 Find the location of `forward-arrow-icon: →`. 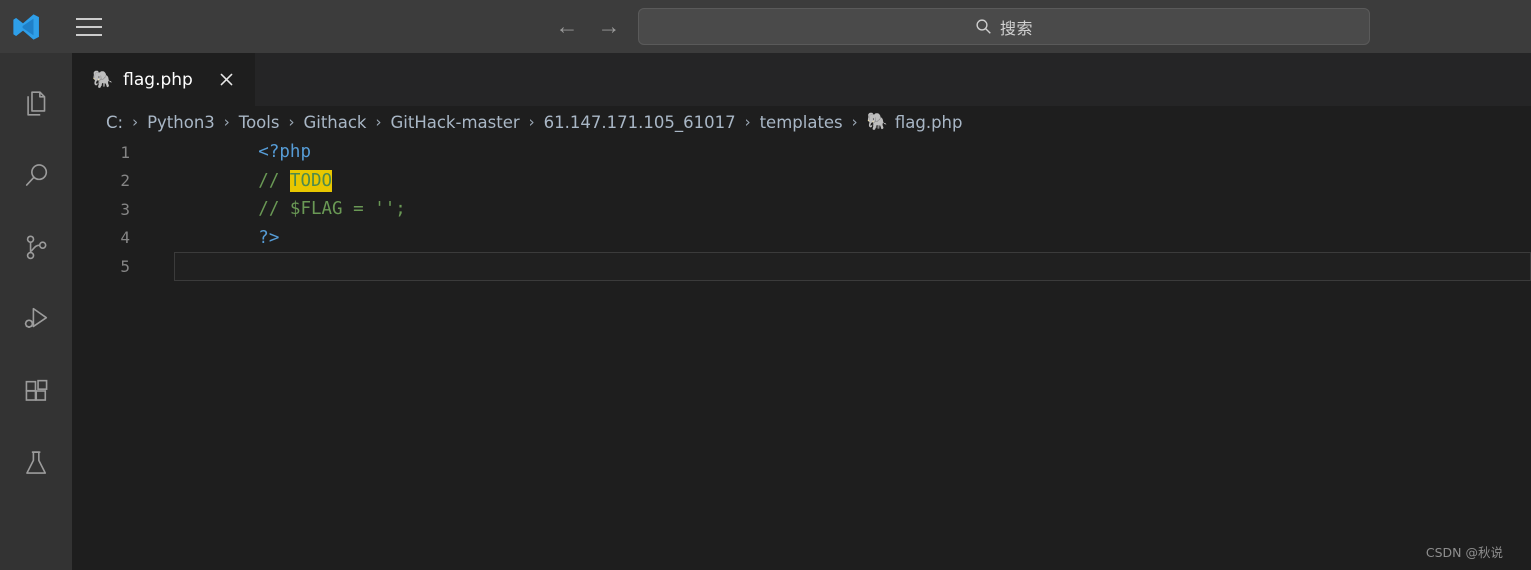

forward-arrow-icon: → is located at coordinates (609, 27).